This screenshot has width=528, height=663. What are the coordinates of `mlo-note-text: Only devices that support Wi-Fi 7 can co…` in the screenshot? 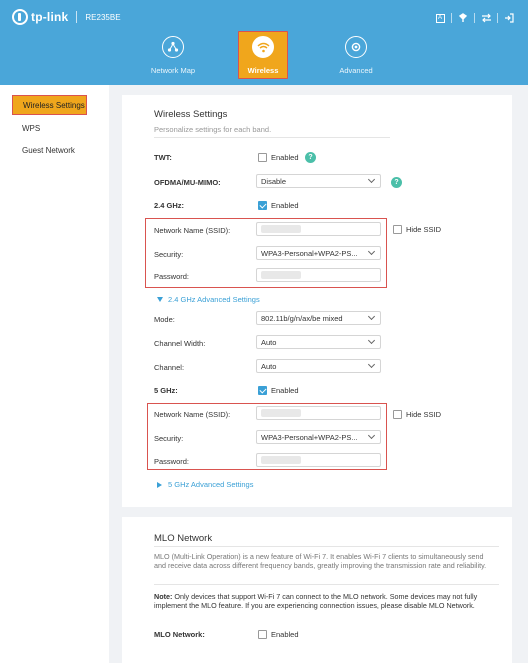 It's located at (316, 601).